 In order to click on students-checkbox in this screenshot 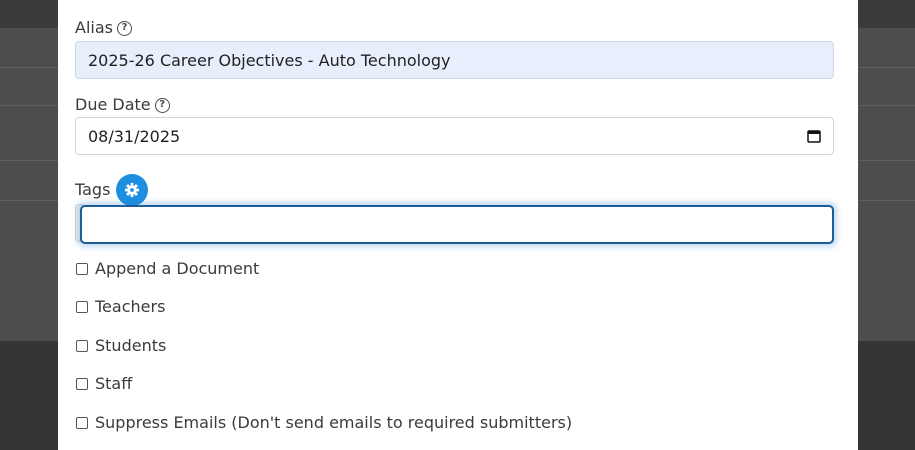, I will do `click(82, 346)`.